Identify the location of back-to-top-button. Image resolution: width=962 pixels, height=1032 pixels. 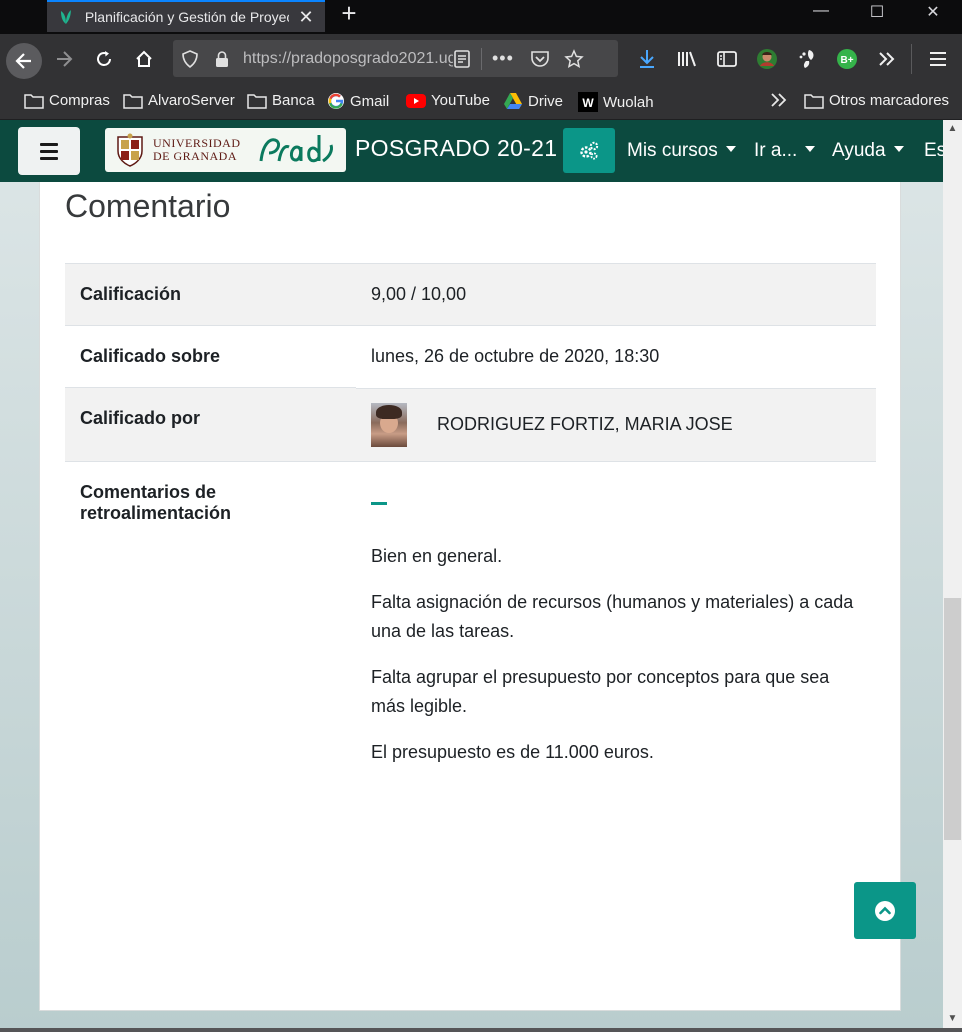
(885, 910).